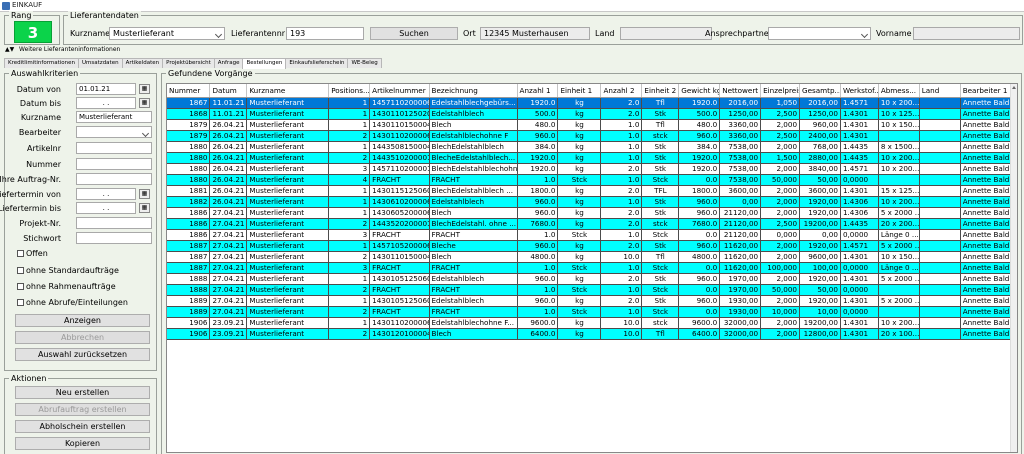  I want to click on tab-einkaufslieferschein: Einkaufslieferschein, so click(317, 63).